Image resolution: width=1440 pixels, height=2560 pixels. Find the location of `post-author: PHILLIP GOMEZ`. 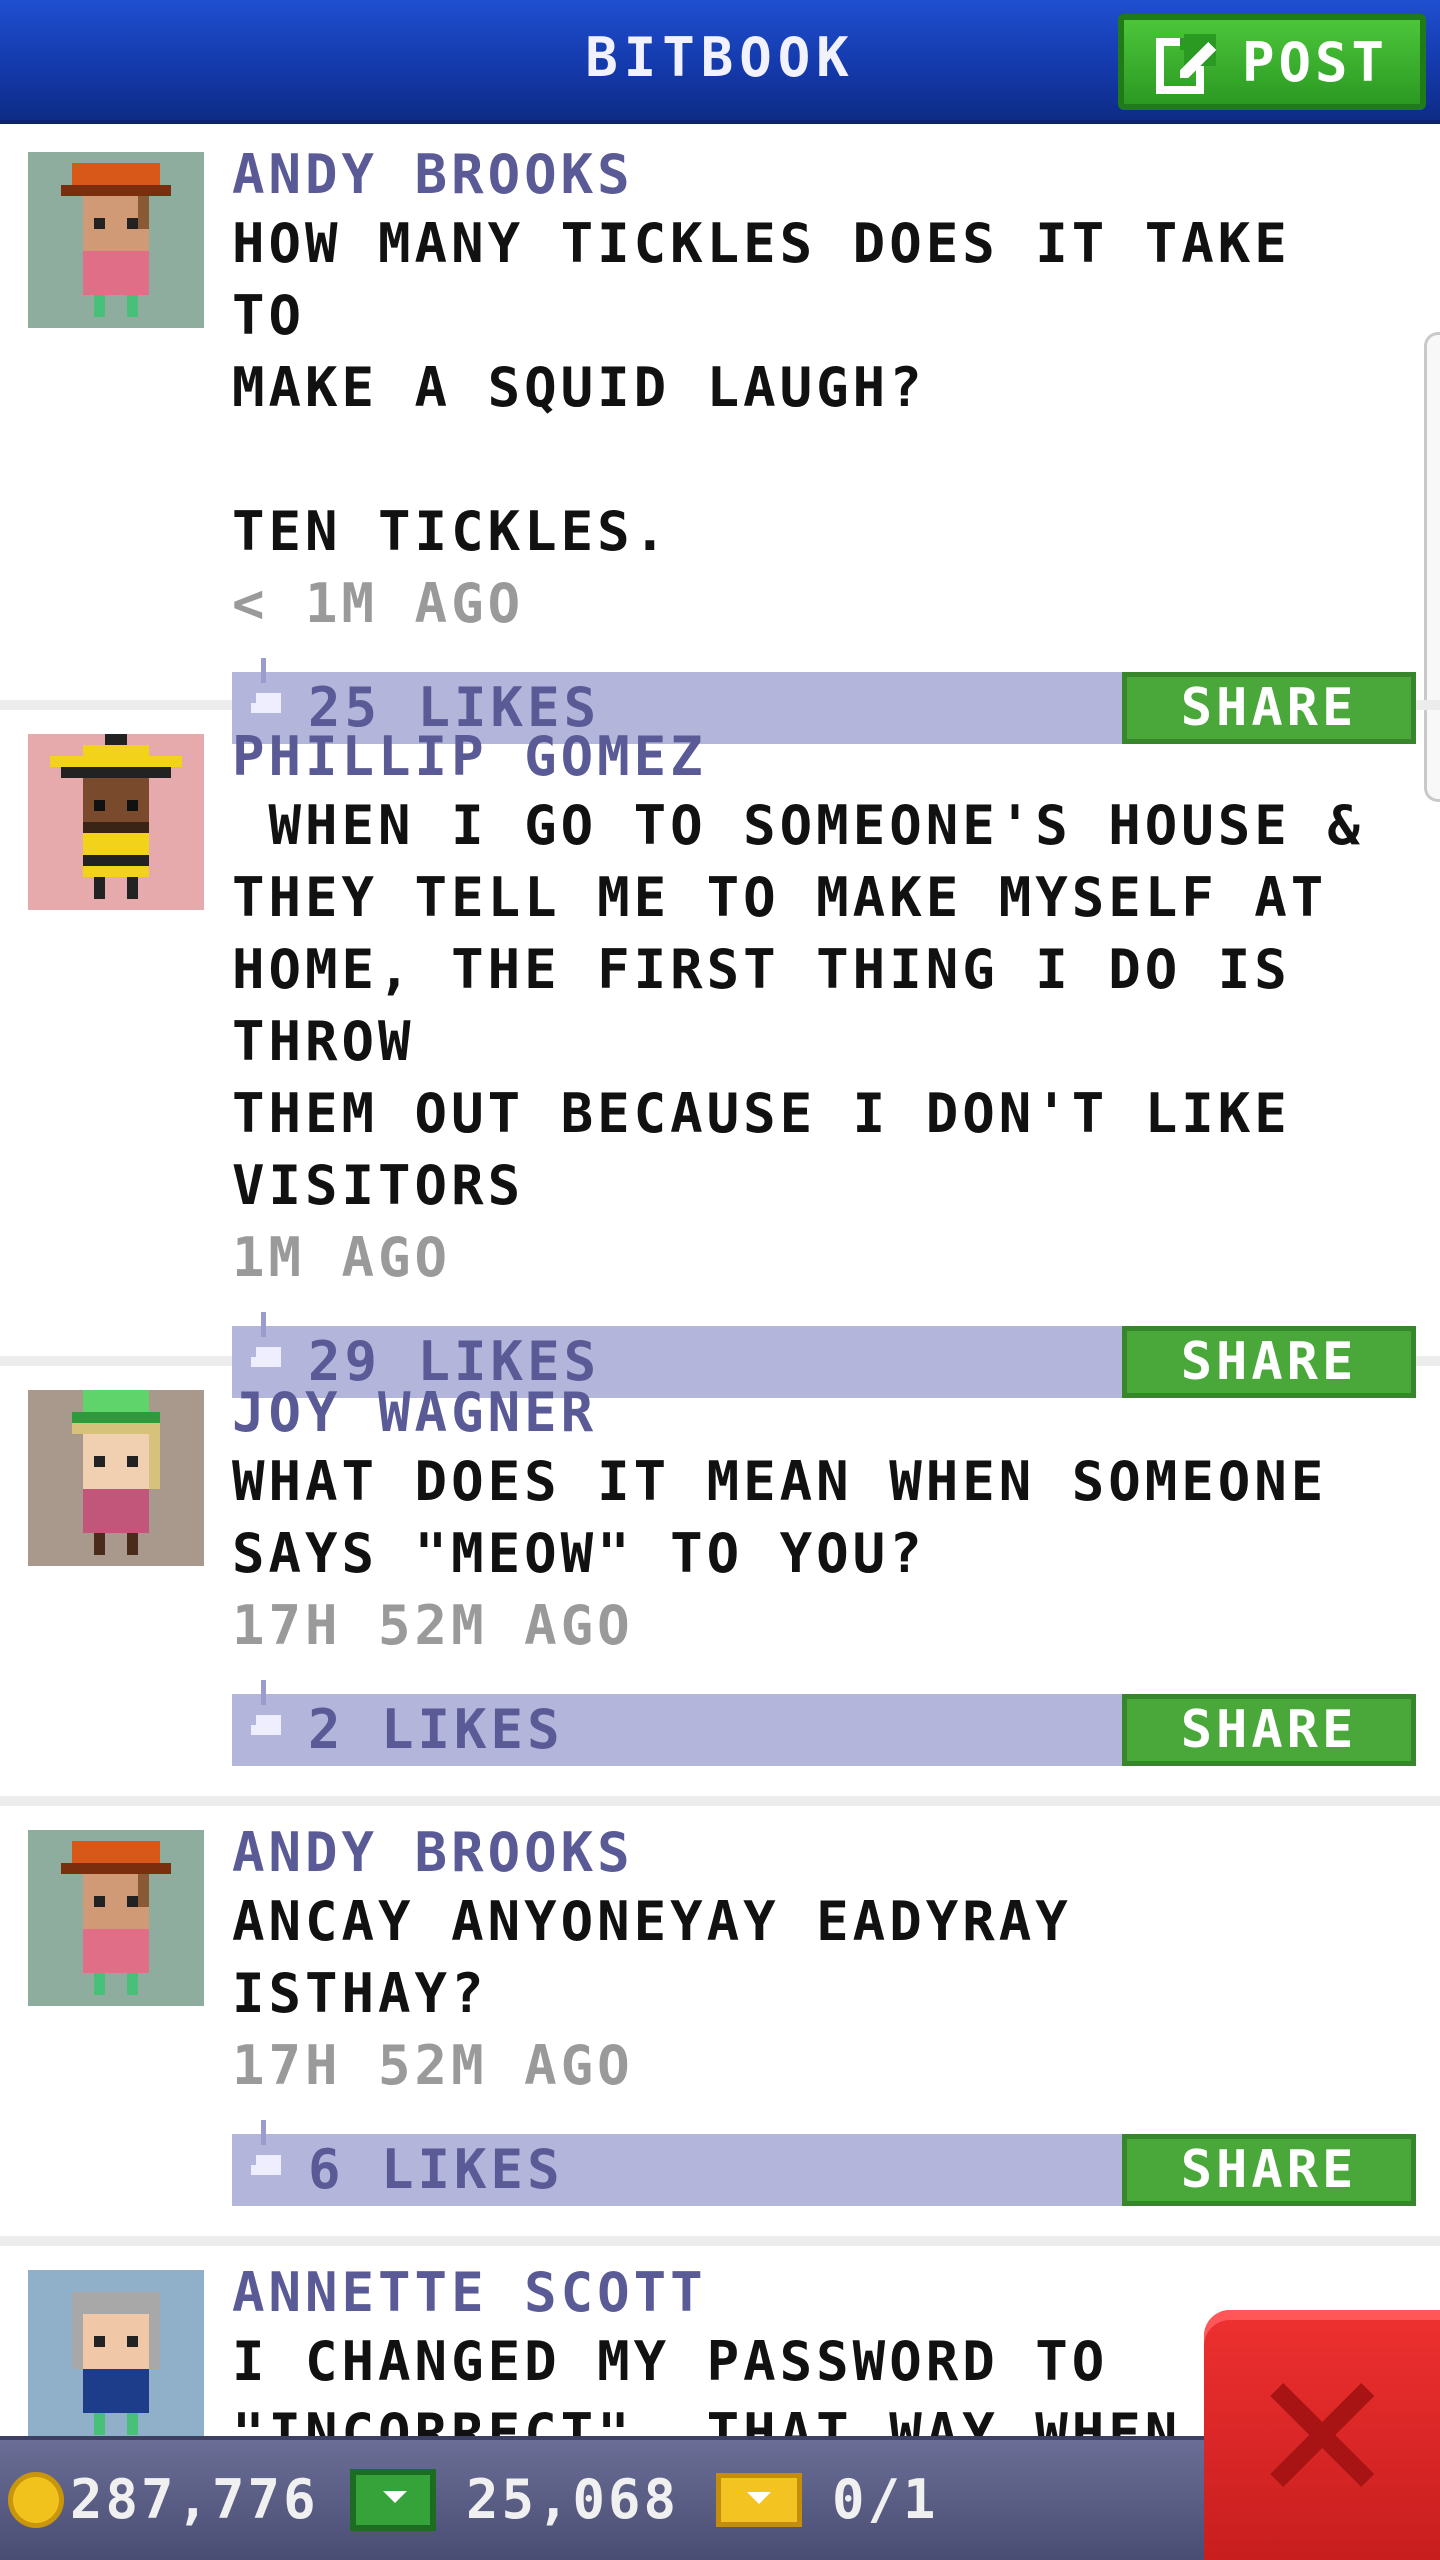

post-author: PHILLIP GOMEZ is located at coordinates (816, 757).